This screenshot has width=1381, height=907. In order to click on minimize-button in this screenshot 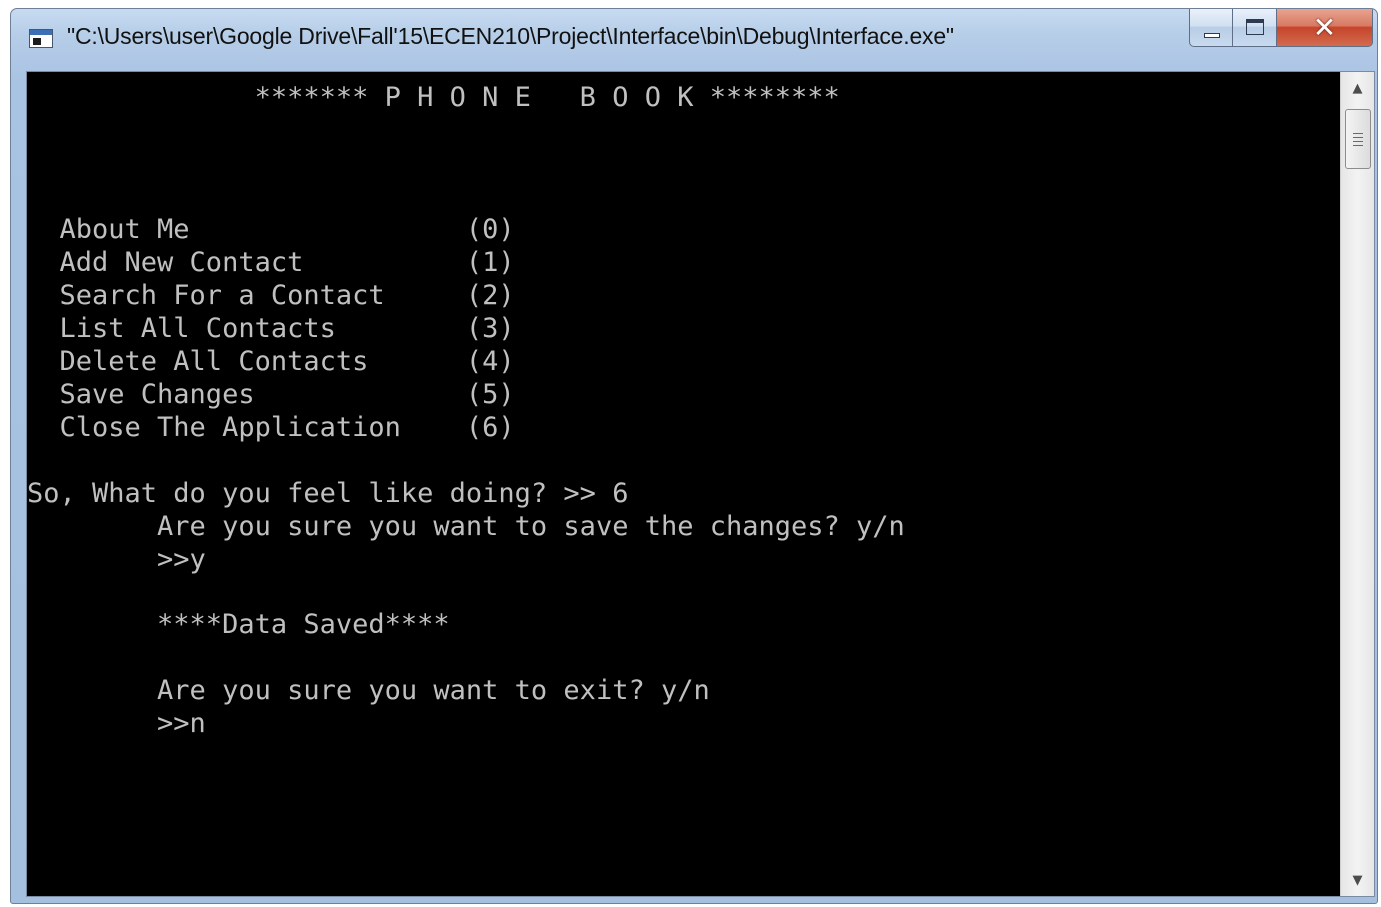, I will do `click(1211, 28)`.